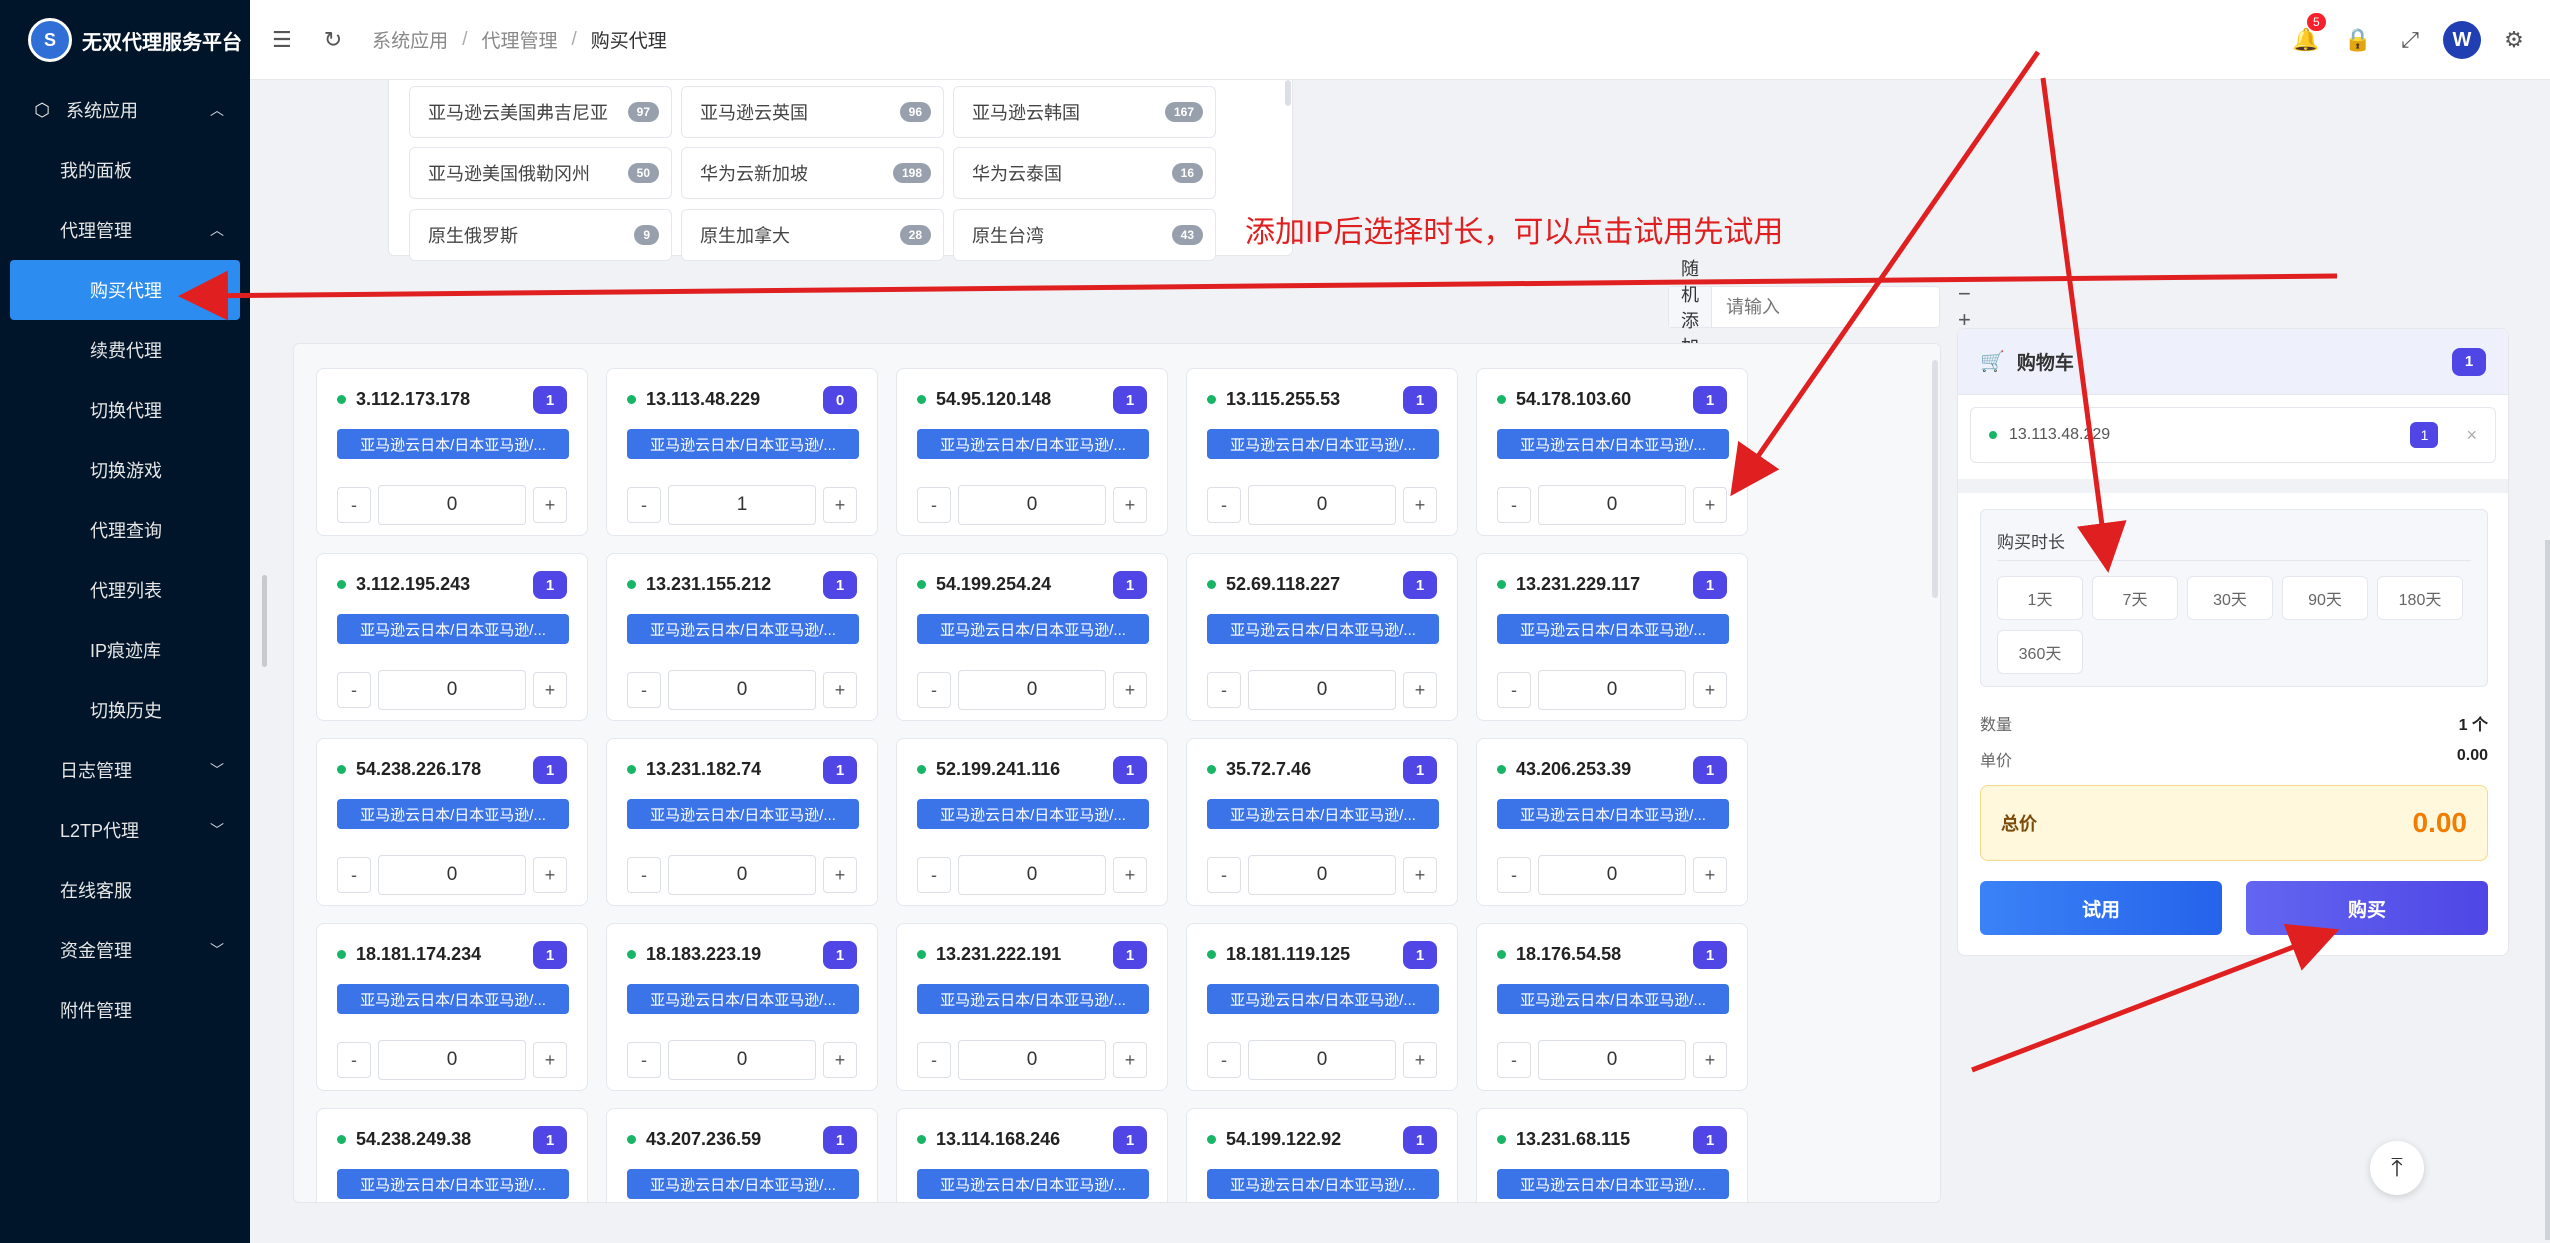 This screenshot has width=2550, height=1243. I want to click on region-item: 亚马逊美国俄勒冈州 50, so click(540, 173).